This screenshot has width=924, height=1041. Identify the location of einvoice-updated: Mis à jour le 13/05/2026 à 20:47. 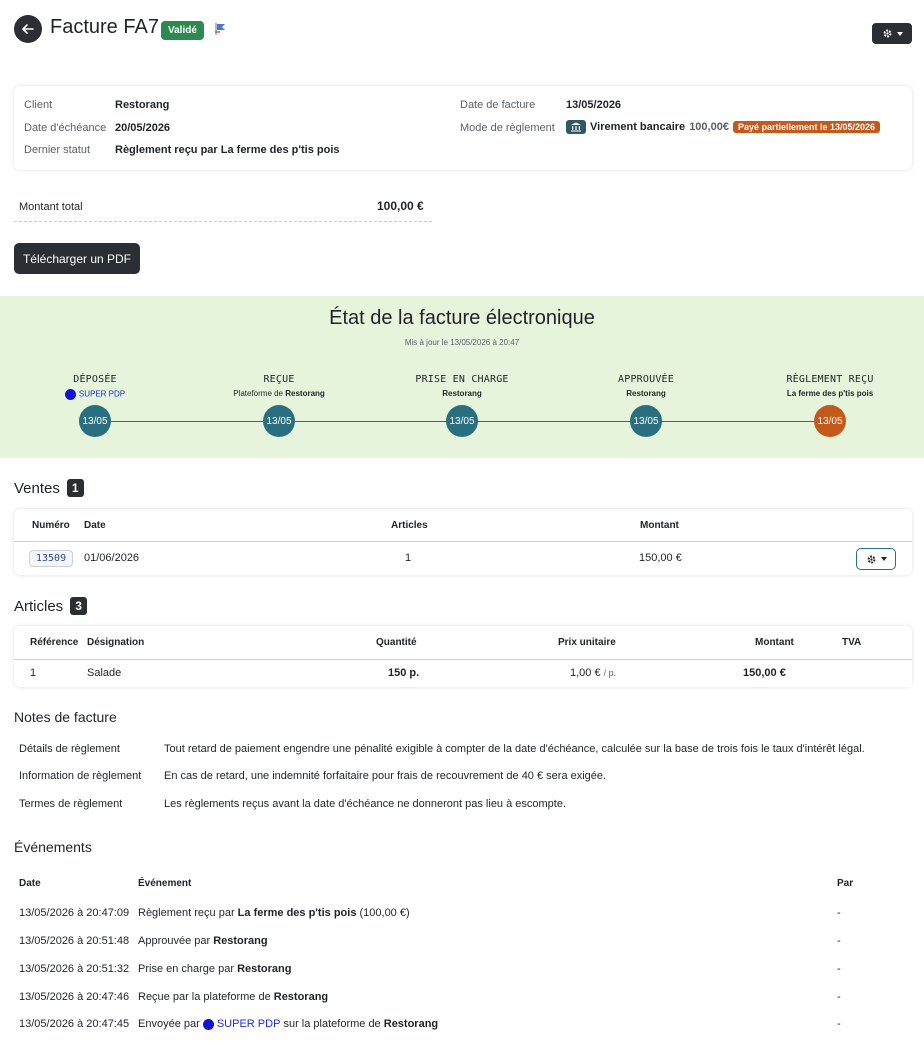
(462, 342).